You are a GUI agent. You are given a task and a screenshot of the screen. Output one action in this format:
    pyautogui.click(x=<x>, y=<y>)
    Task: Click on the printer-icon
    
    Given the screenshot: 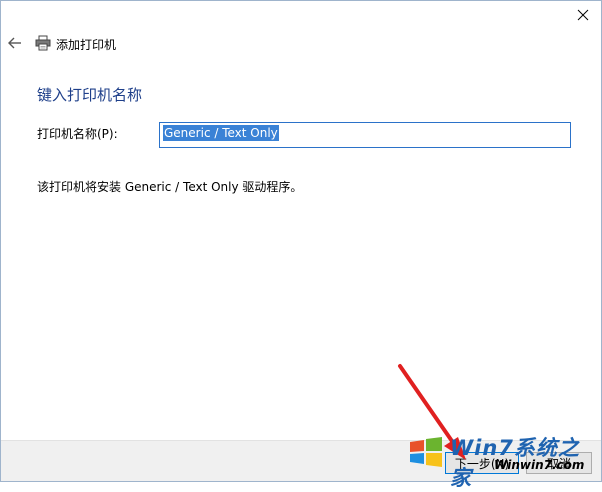 What is the action you would take?
    pyautogui.click(x=43, y=43)
    